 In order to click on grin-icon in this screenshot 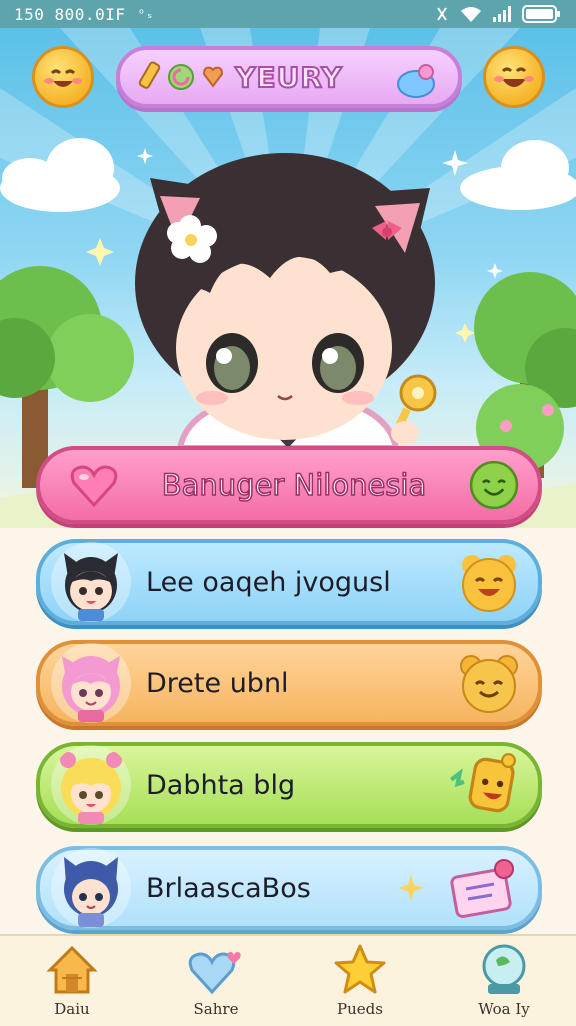, I will do `click(514, 77)`.